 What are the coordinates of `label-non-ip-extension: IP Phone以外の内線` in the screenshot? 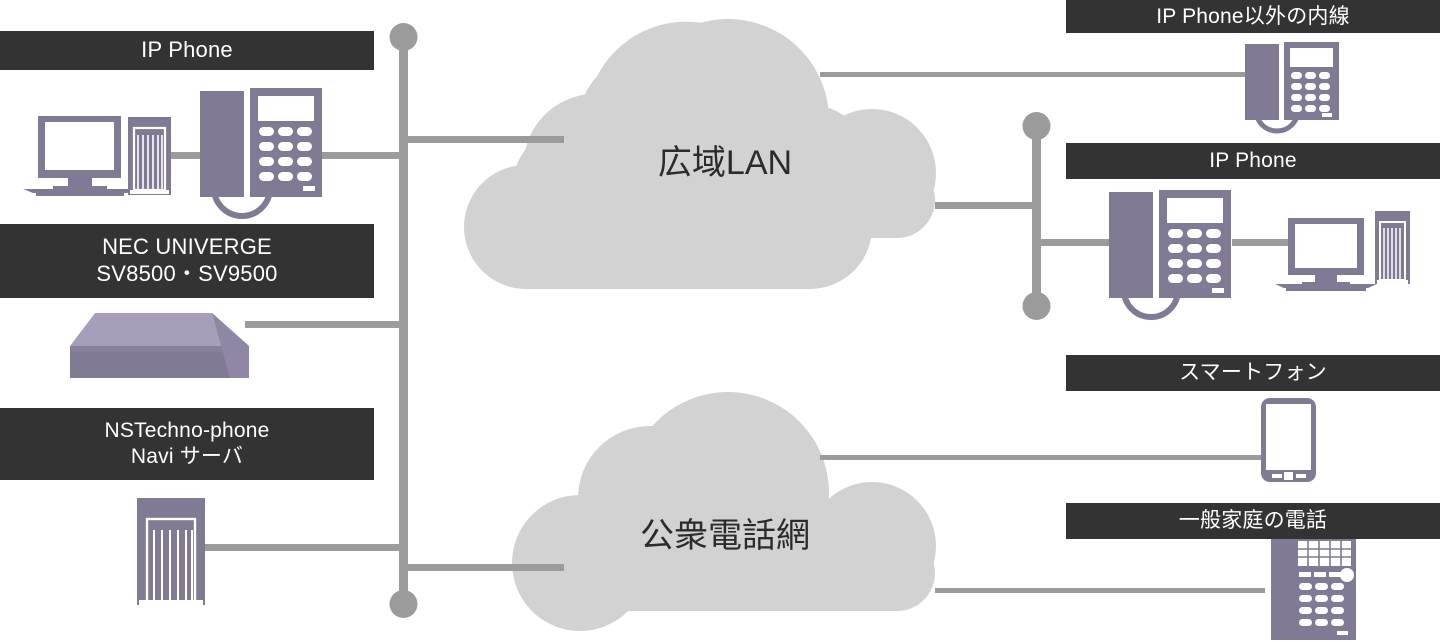 It's located at (1253, 16).